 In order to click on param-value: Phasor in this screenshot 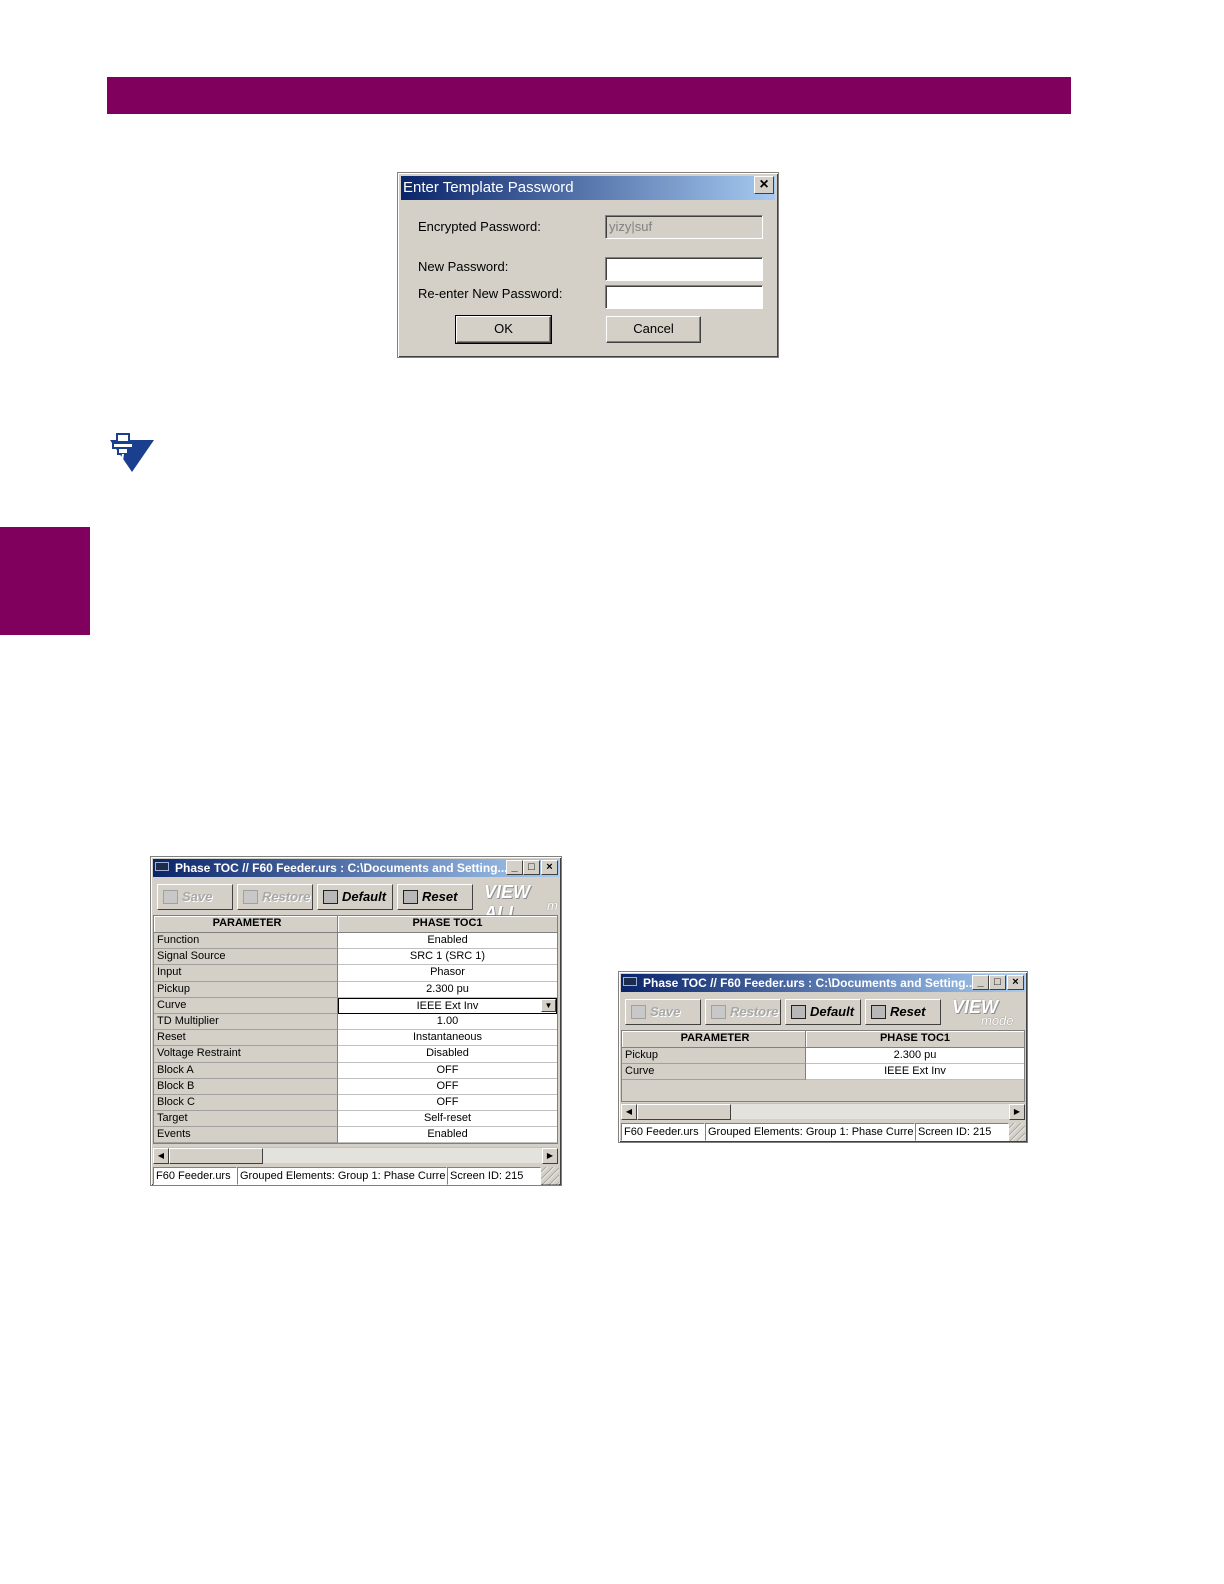, I will do `click(447, 973)`.